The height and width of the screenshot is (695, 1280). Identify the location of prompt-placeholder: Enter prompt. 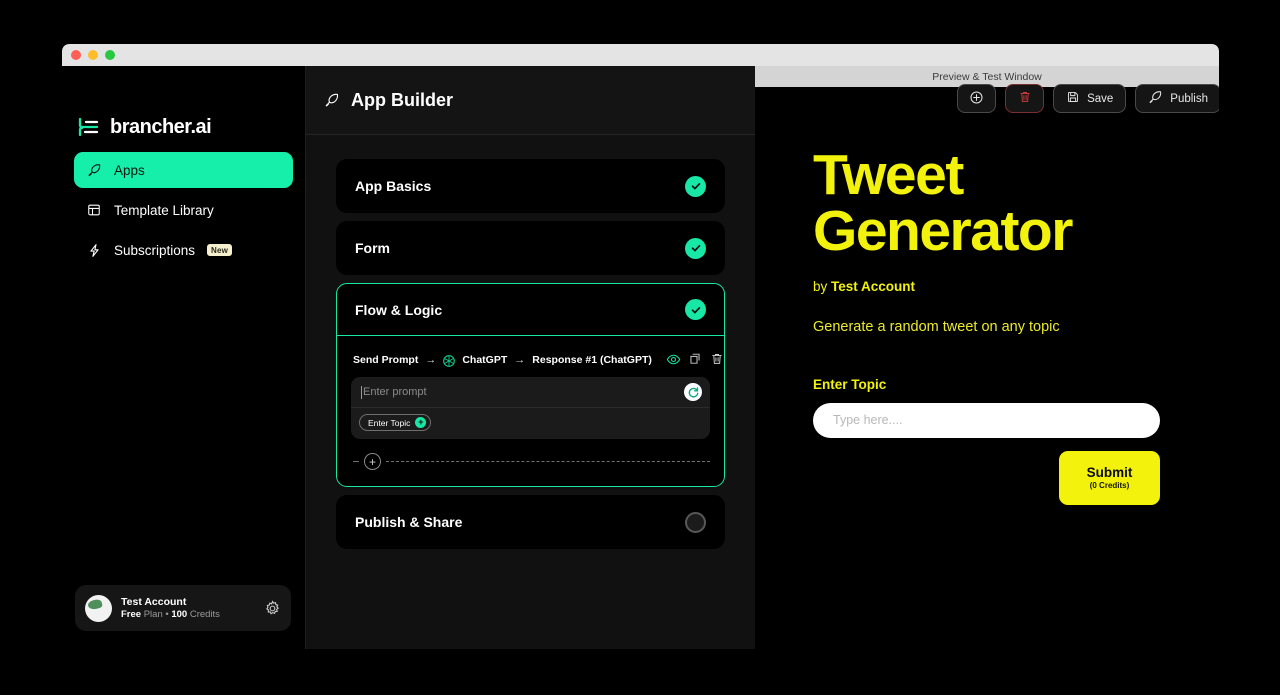
(395, 392).